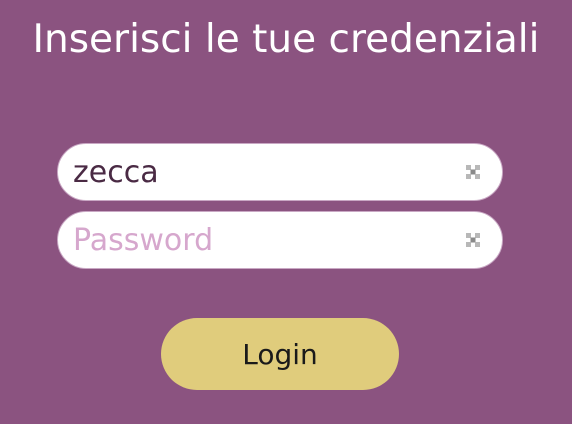 This screenshot has height=424, width=572. Describe the element at coordinates (250, 240) in the screenshot. I see `password-field` at that location.